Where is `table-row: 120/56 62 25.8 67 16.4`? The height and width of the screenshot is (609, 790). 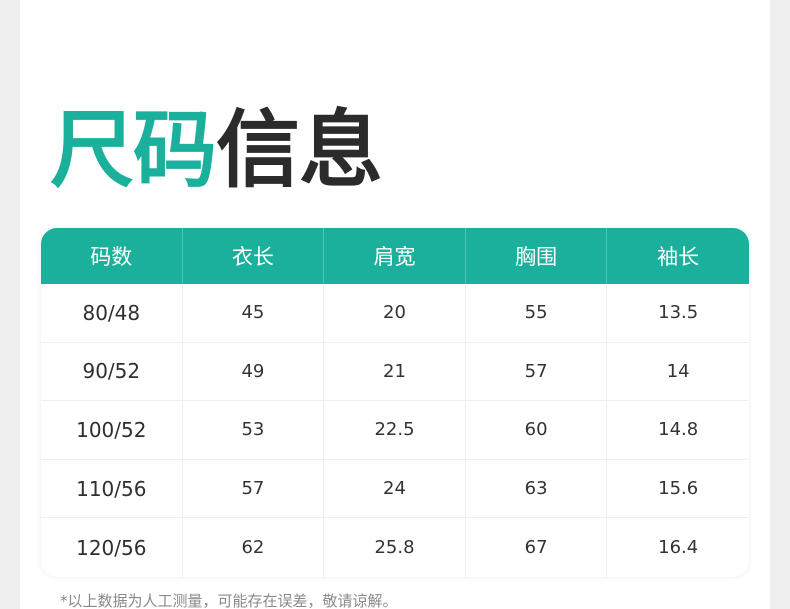 table-row: 120/56 62 25.8 67 16.4 is located at coordinates (395, 547).